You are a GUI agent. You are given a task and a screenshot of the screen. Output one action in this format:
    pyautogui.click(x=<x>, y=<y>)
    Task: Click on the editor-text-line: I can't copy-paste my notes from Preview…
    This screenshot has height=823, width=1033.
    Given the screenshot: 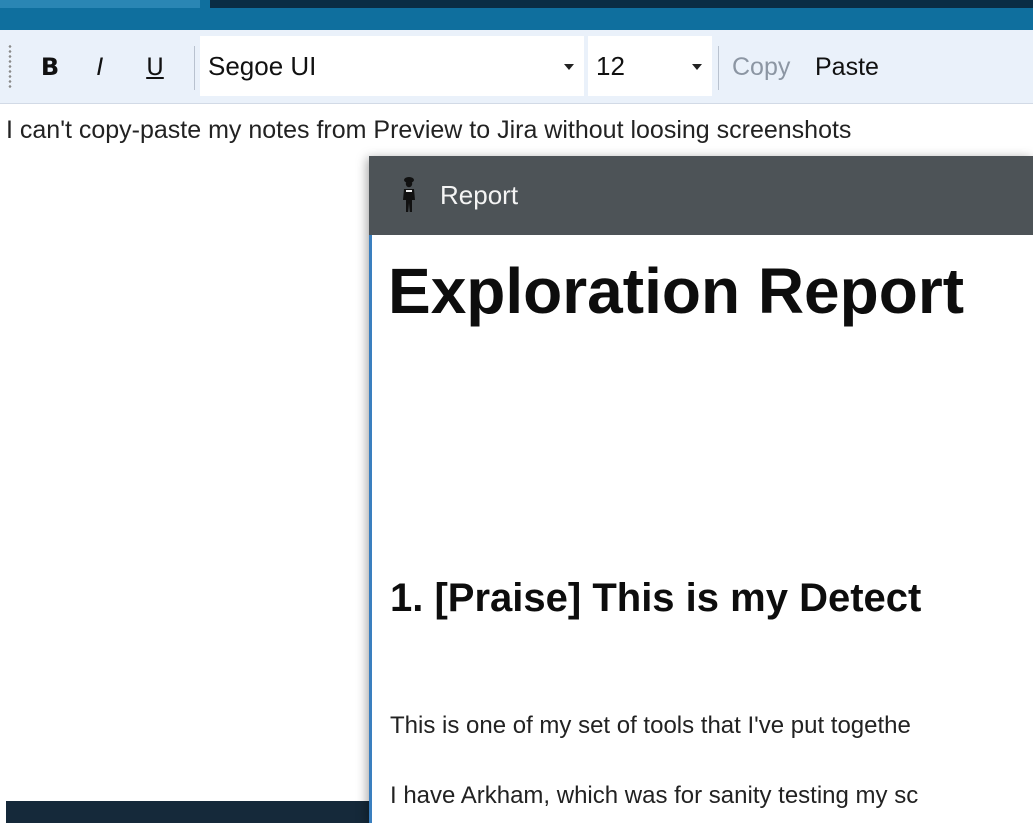 What is the action you would take?
    pyautogui.click(x=519, y=130)
    